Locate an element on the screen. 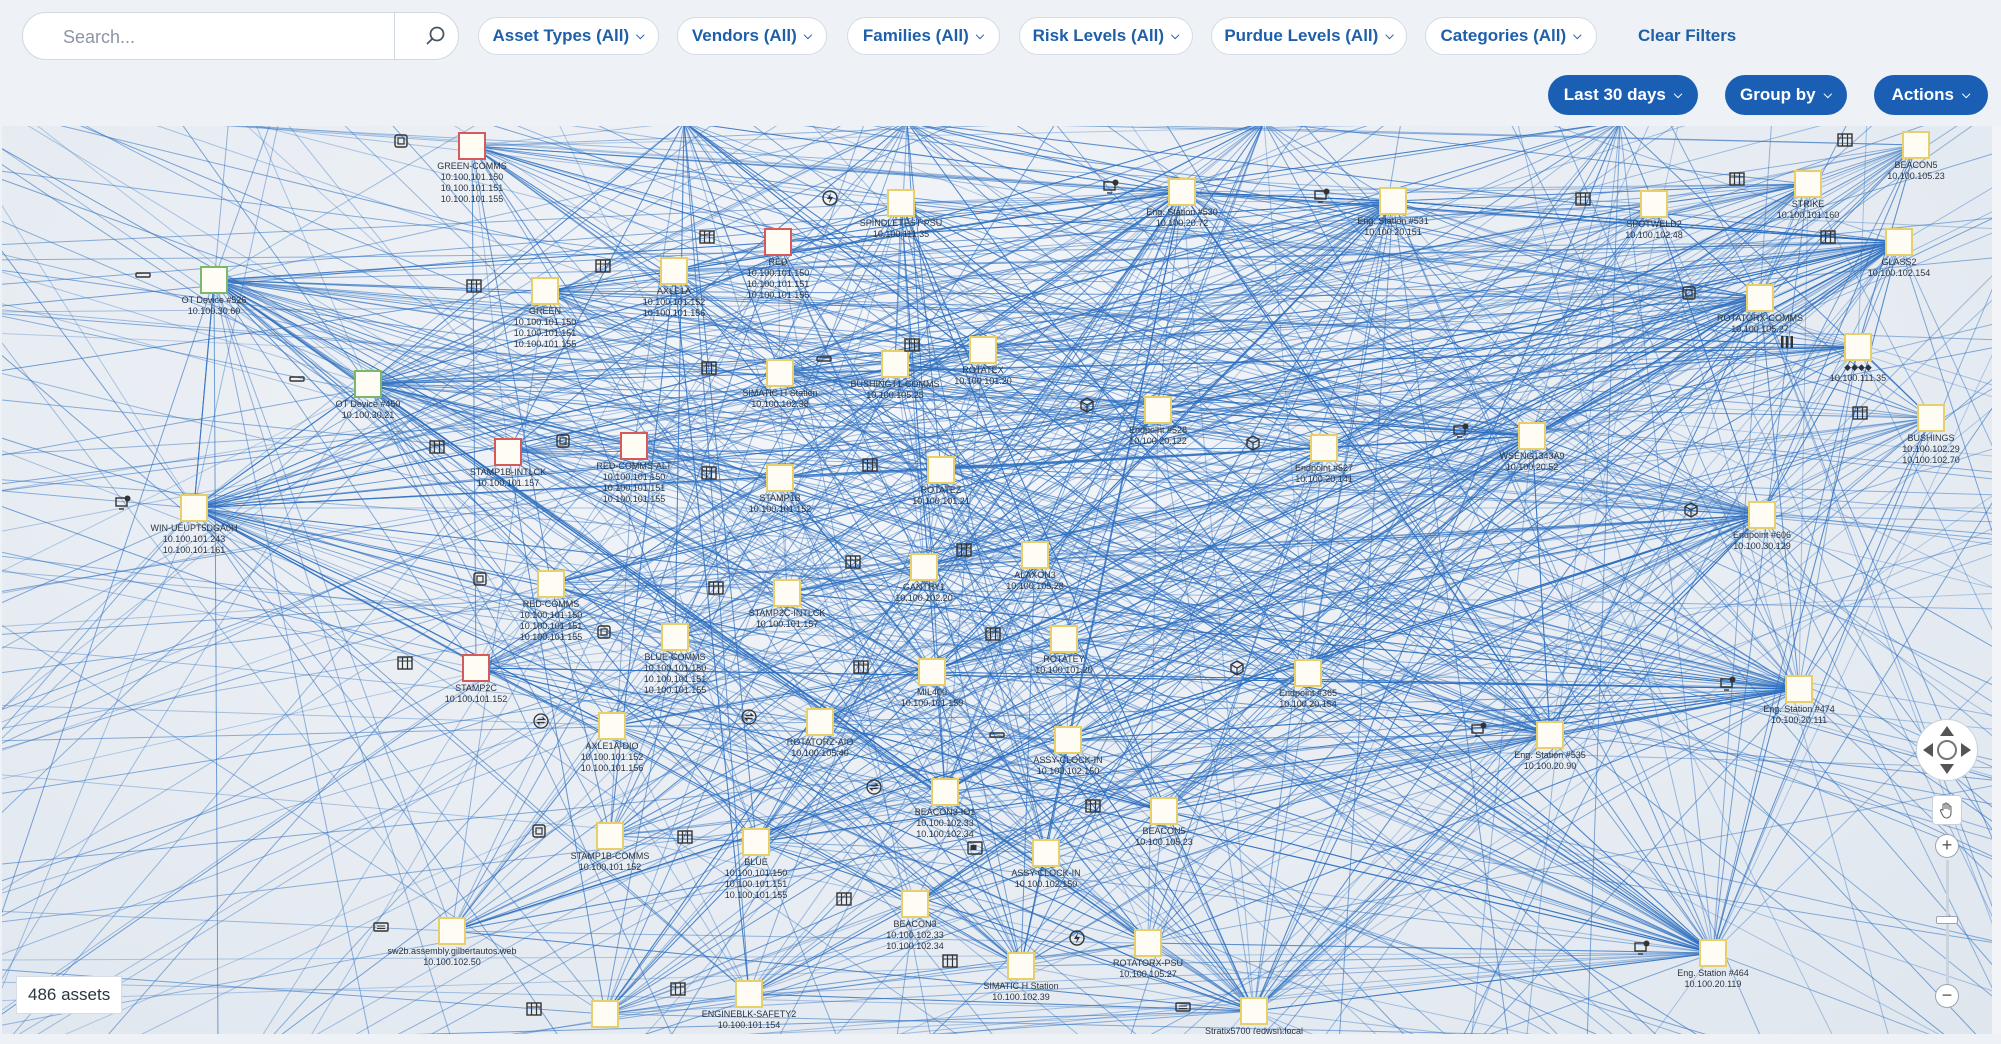 The image size is (2001, 1044). search-box is located at coordinates (240, 36).